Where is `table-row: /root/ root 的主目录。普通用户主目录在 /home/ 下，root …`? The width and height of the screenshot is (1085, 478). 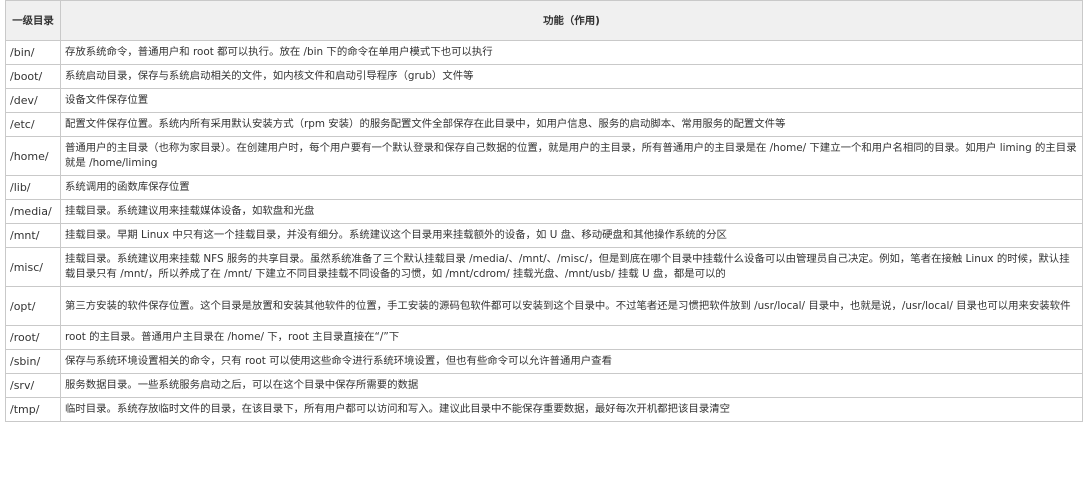 table-row: /root/ root 的主目录。普通用户主目录在 /home/ 下，root … is located at coordinates (544, 337).